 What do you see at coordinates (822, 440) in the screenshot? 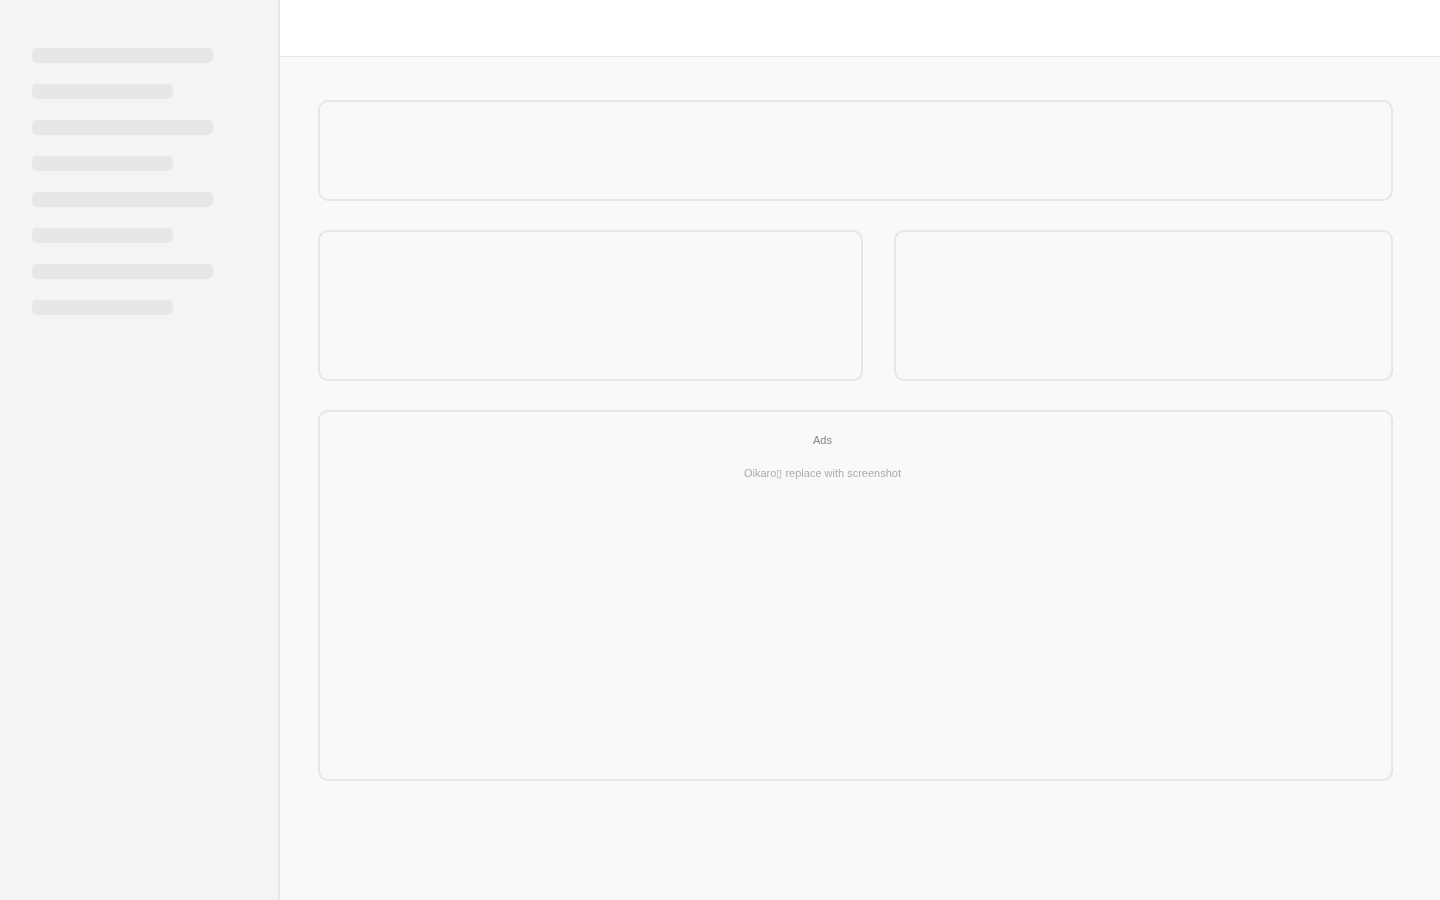
I see `ads-title: Ads` at bounding box center [822, 440].